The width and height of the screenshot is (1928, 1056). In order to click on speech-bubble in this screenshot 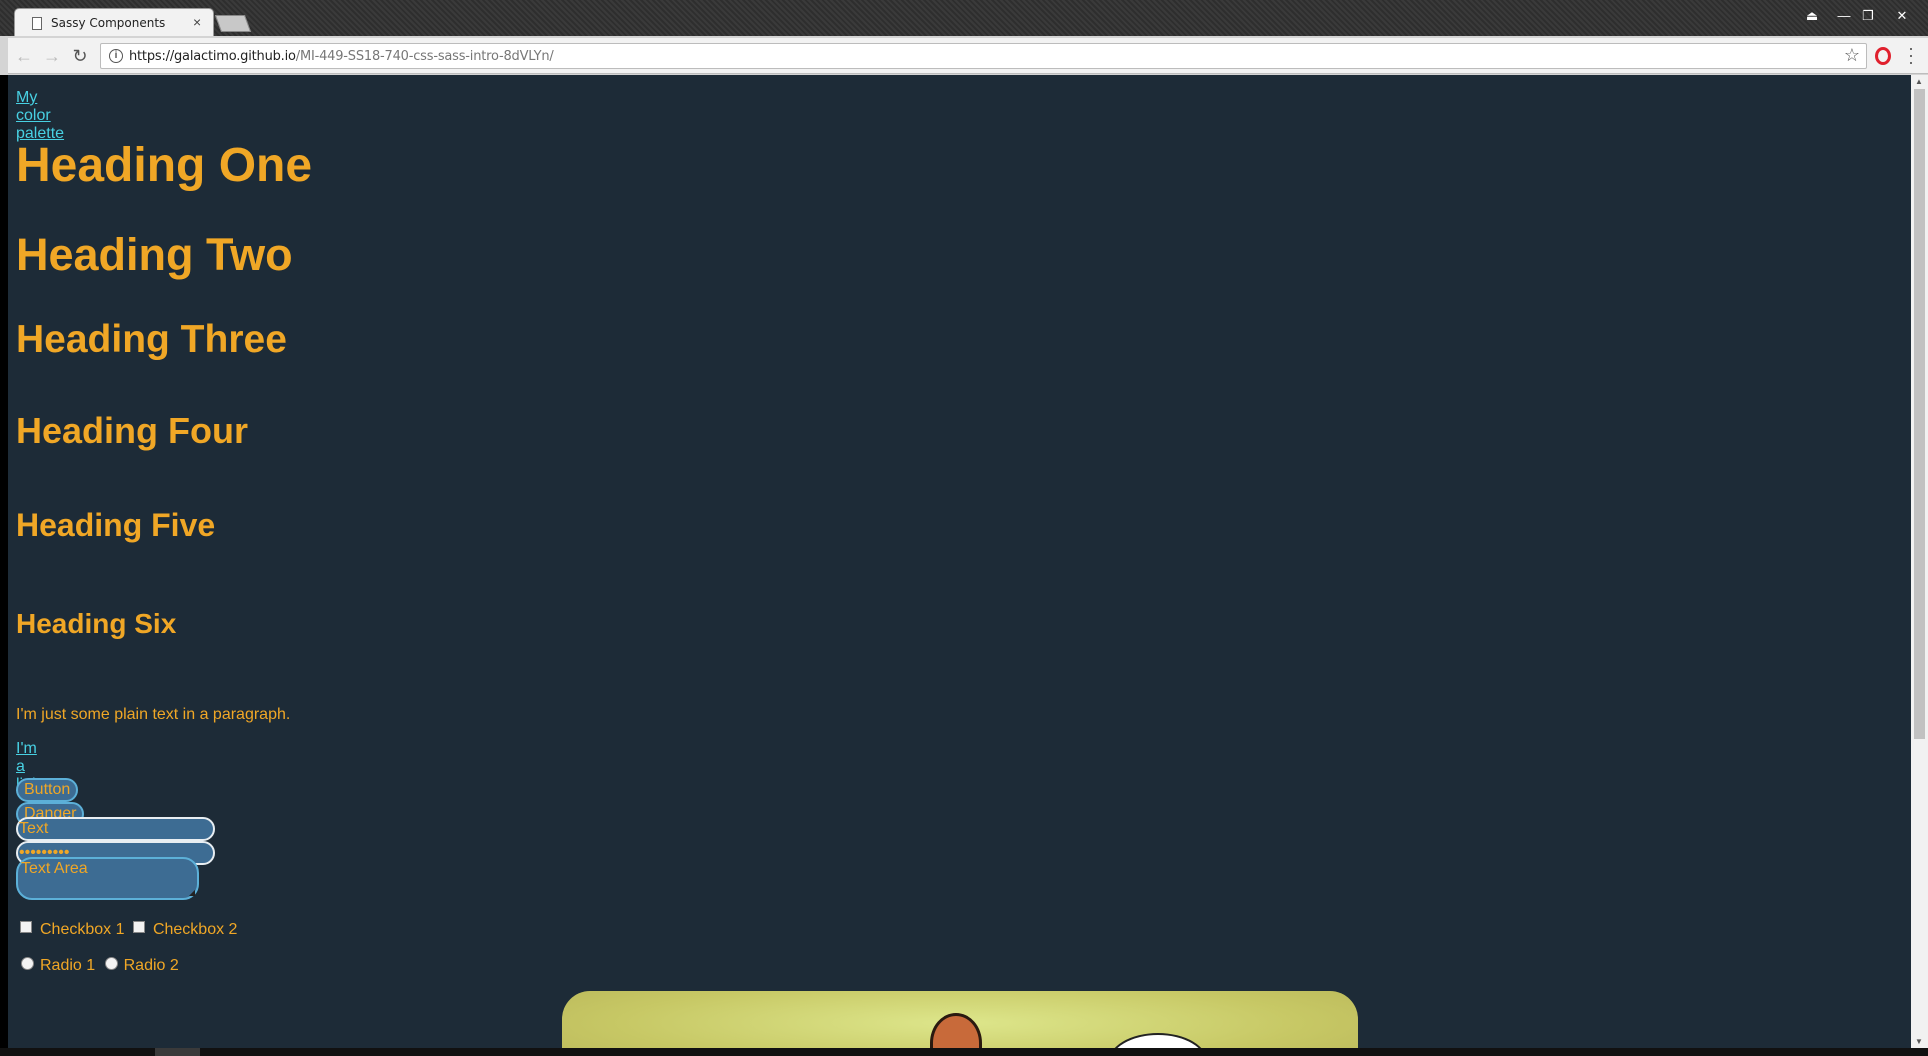, I will do `click(1158, 1040)`.